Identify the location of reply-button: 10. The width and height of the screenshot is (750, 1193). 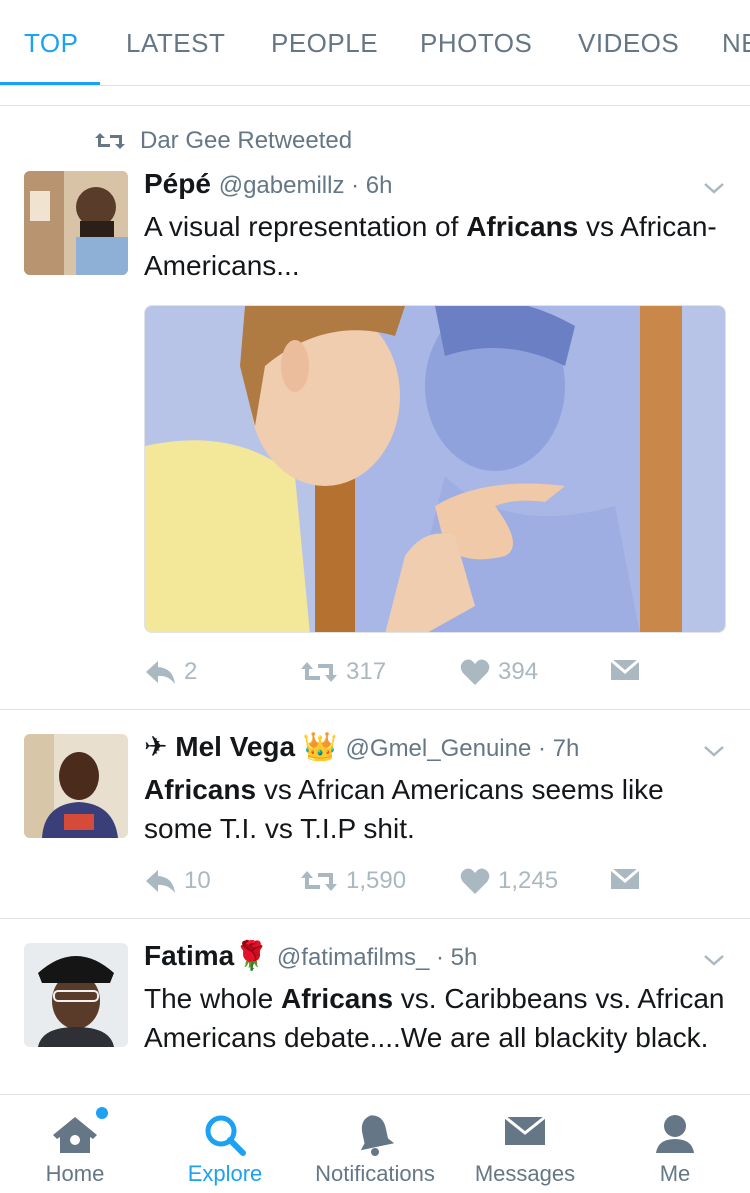
(177, 881).